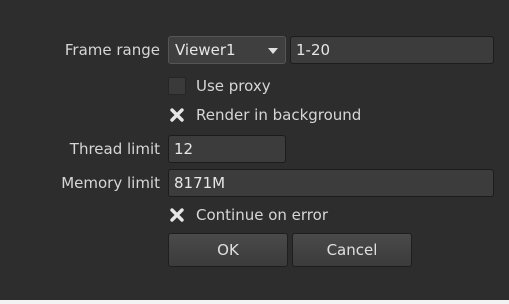 Image resolution: width=509 pixels, height=304 pixels. Describe the element at coordinates (177, 86) in the screenshot. I see `use-proxy-checkbox` at that location.